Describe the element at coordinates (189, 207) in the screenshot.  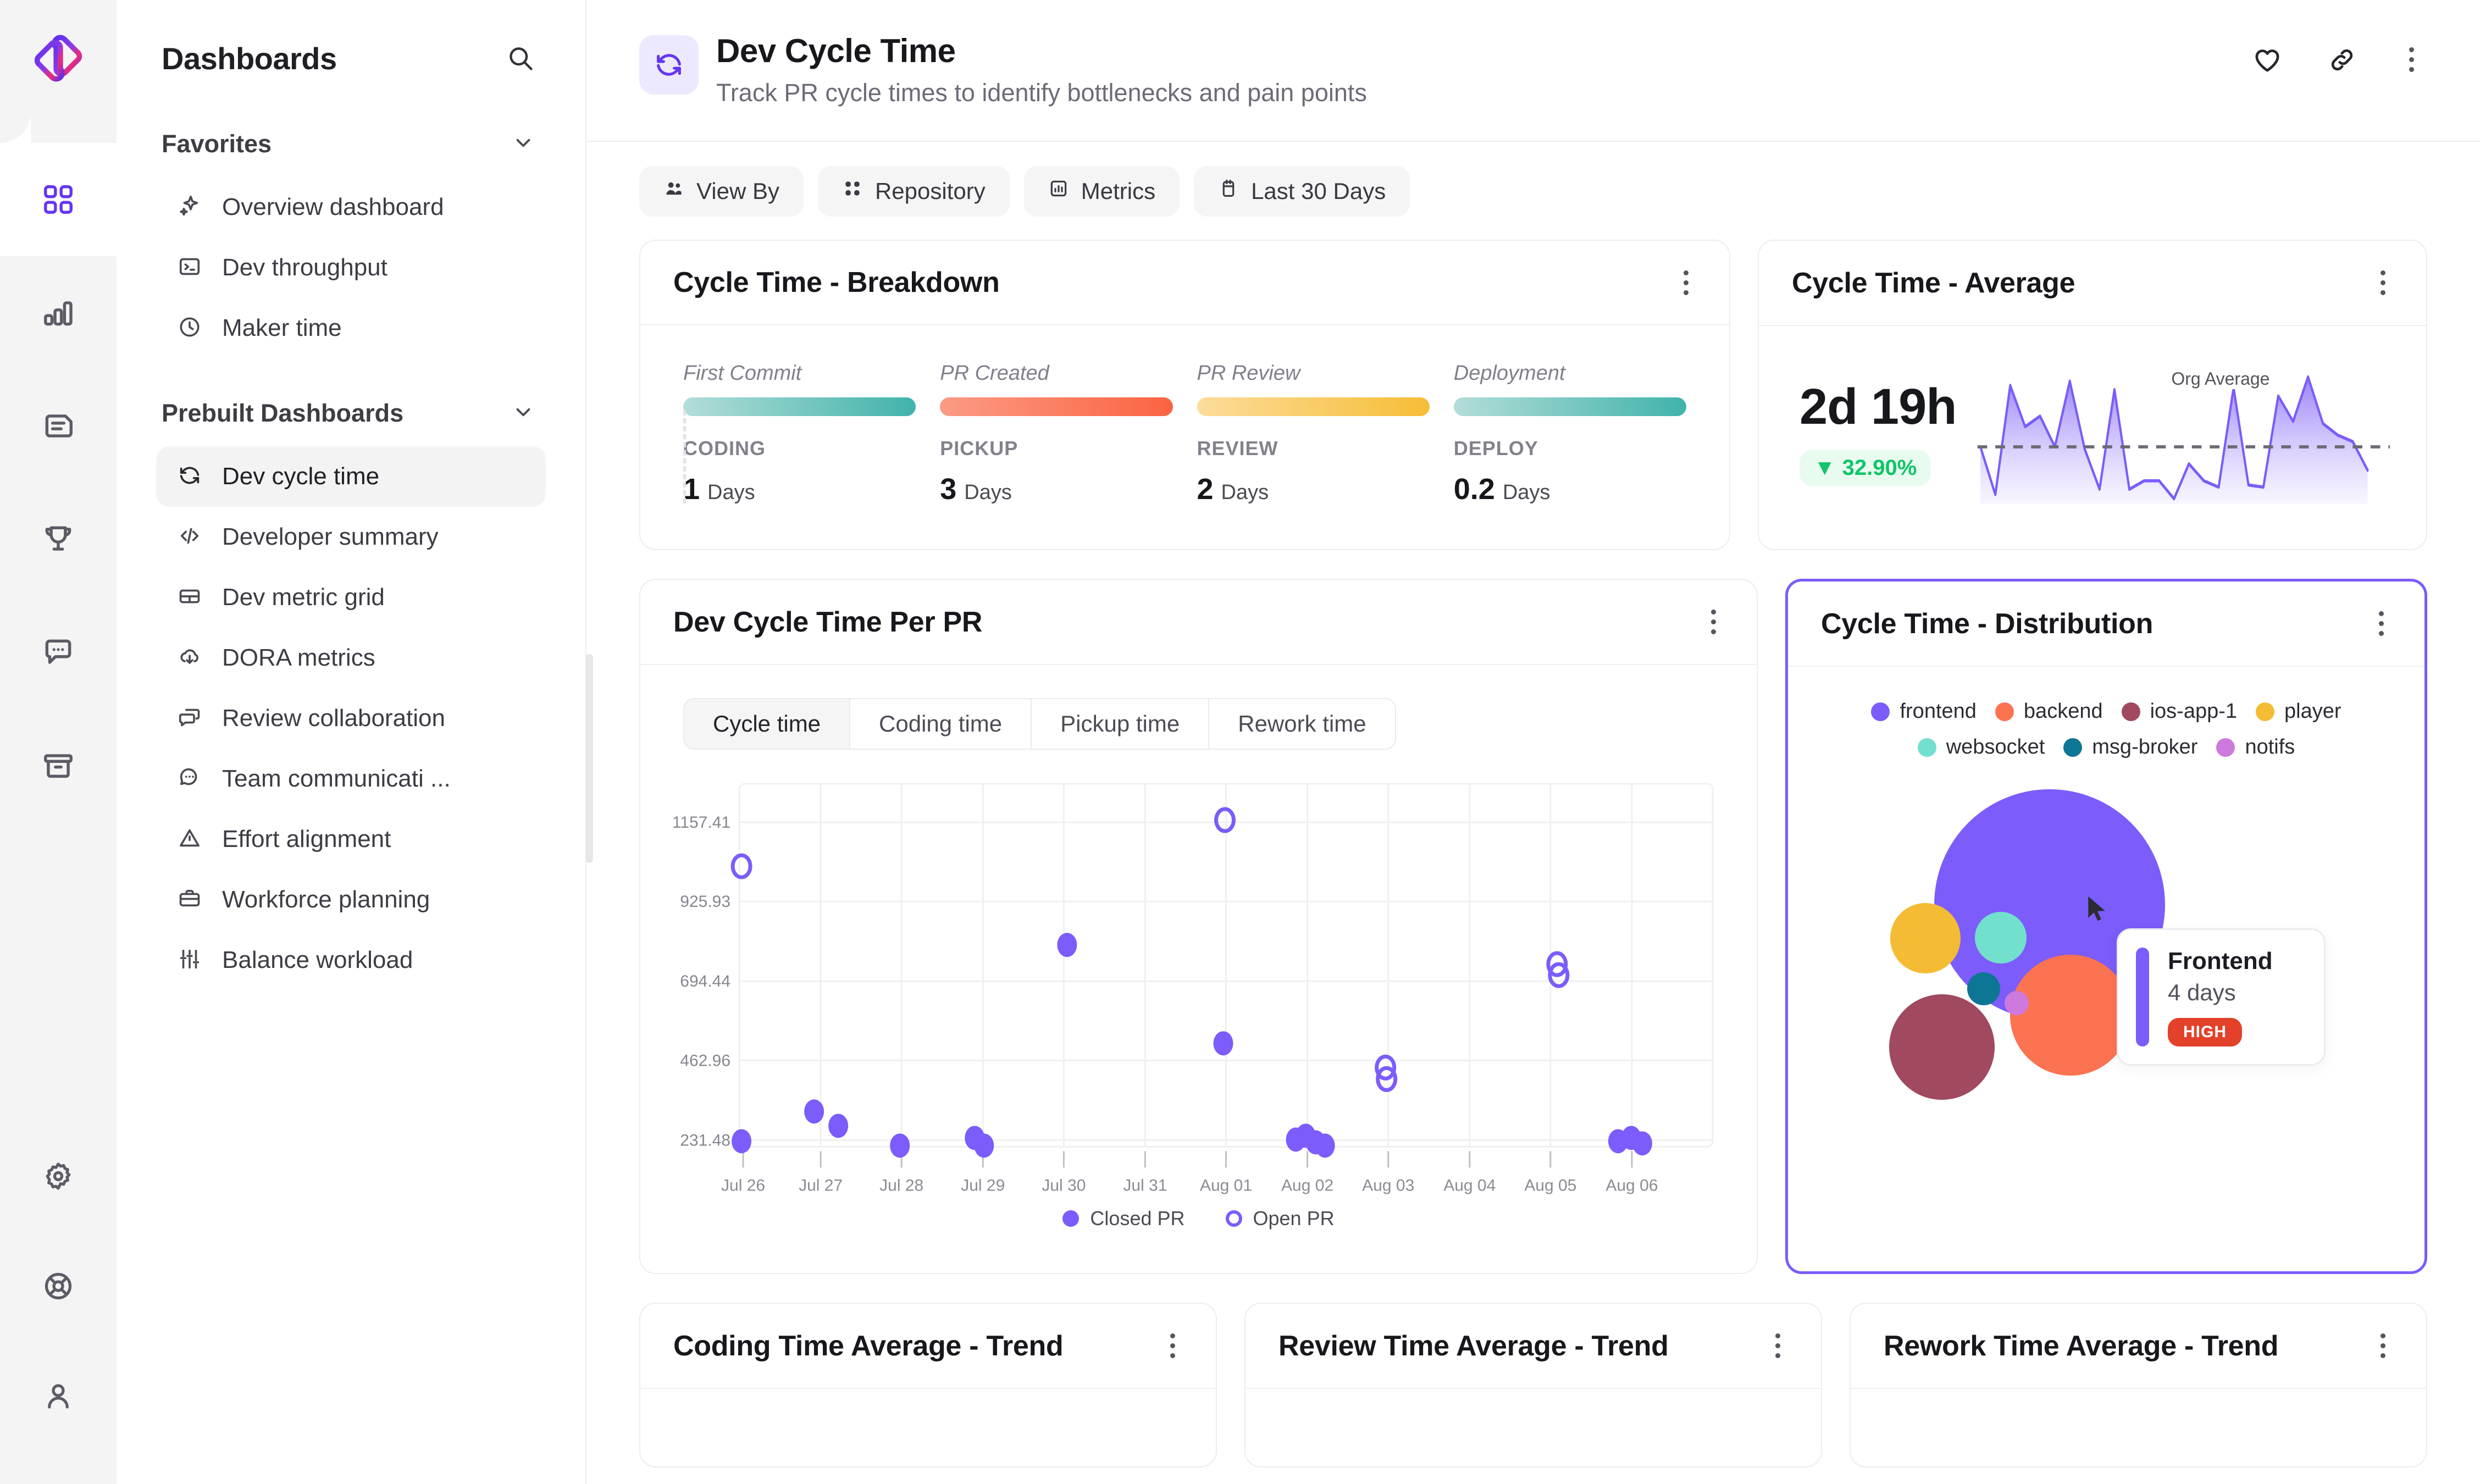
I see `sparkle-icon` at that location.